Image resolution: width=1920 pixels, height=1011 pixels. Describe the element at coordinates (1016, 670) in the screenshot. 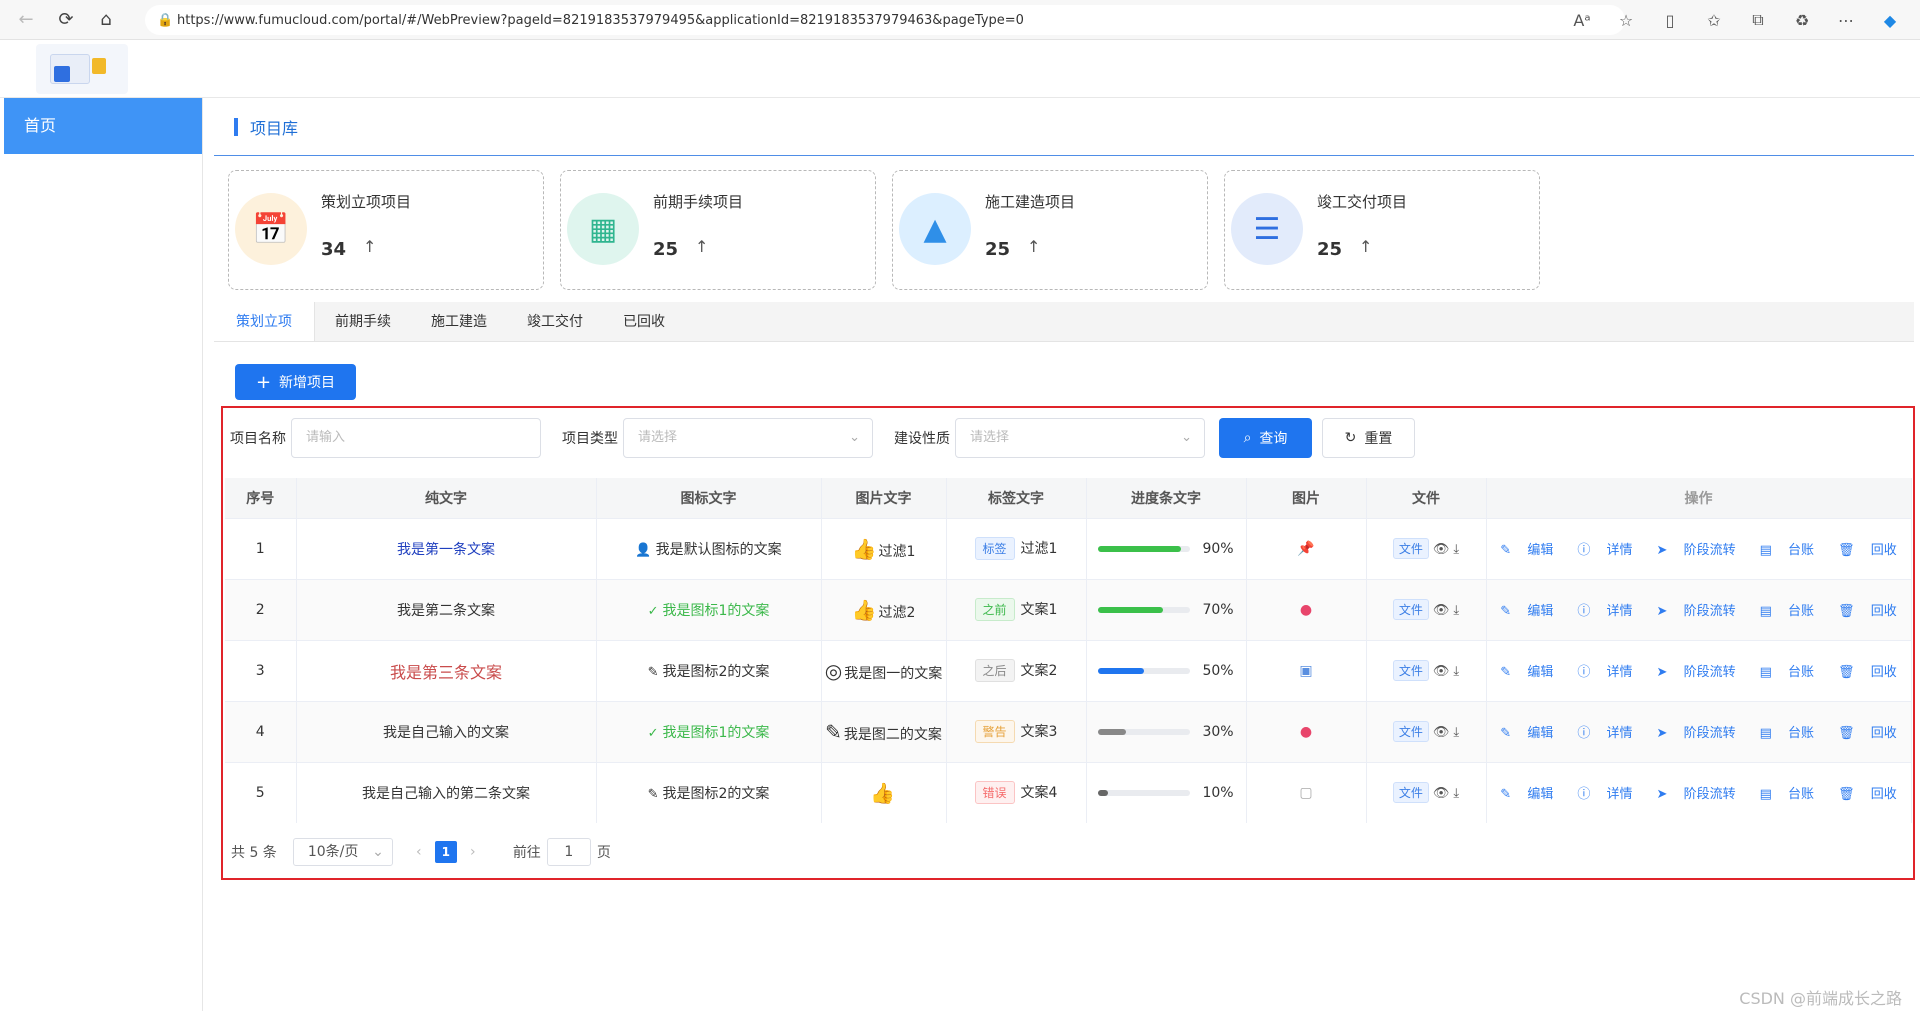

I see `cell-tag-text: 之后 文案2` at that location.